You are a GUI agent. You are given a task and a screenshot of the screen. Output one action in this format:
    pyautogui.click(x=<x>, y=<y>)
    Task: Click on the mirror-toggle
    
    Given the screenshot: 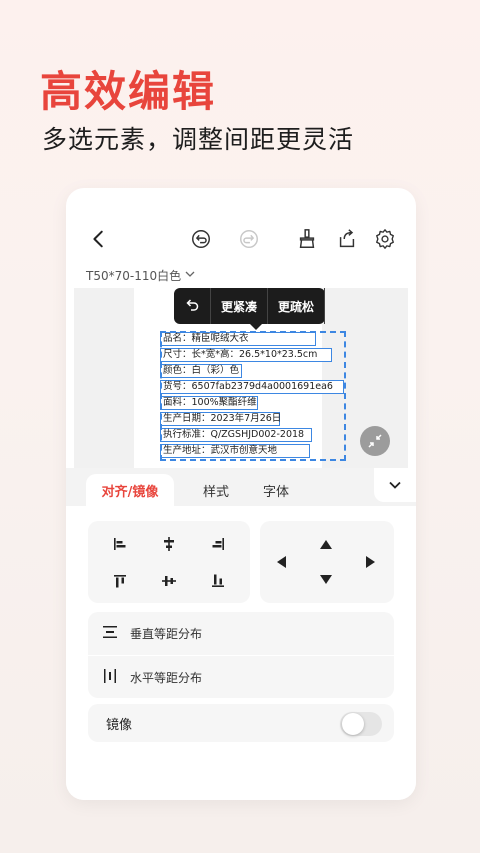 What is the action you would take?
    pyautogui.click(x=361, y=724)
    